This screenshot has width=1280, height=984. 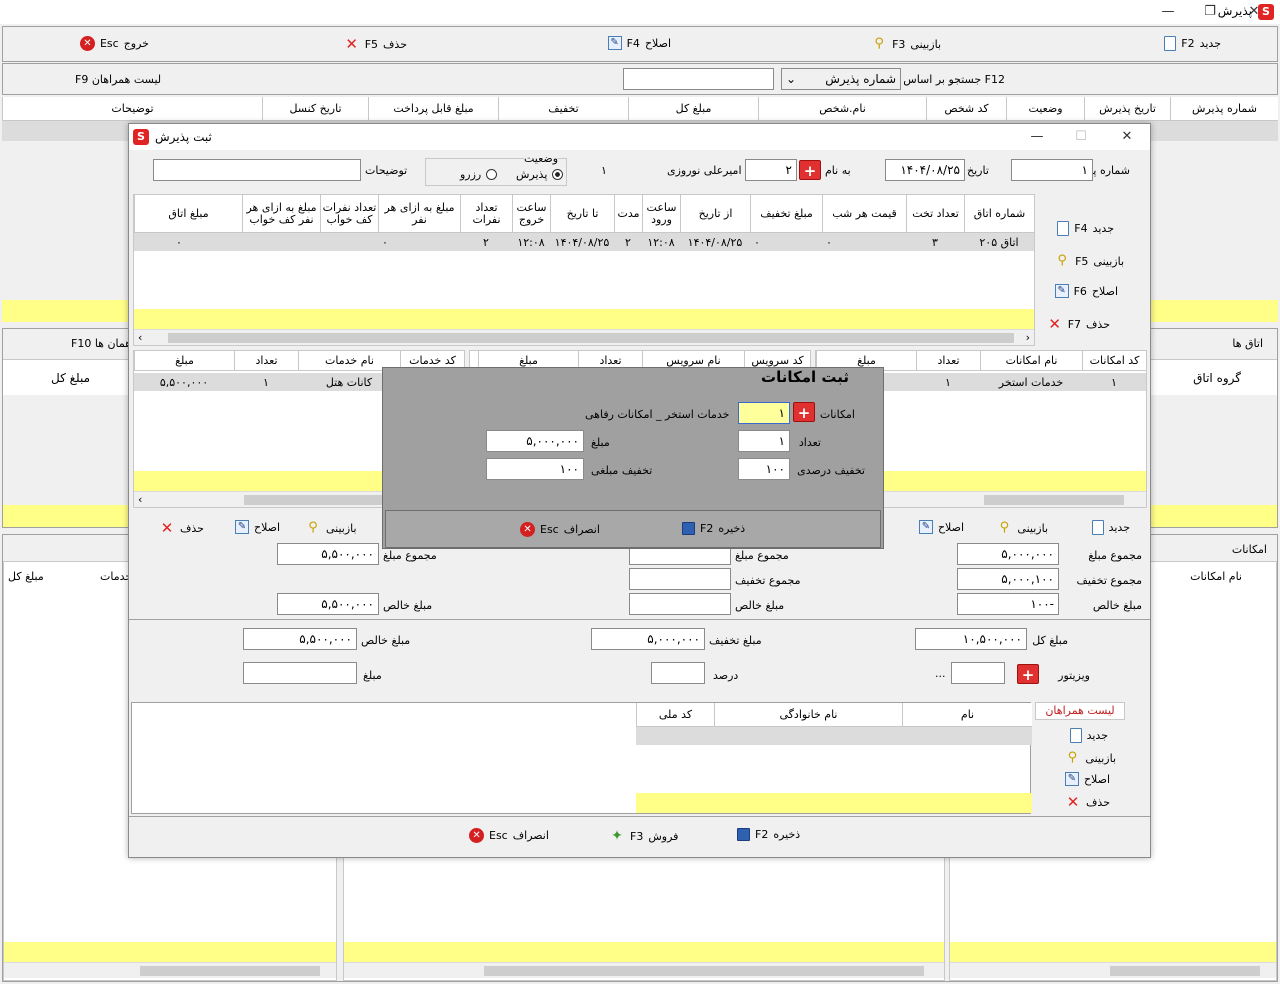 I want to click on col-header: کد شخص, so click(x=966, y=108).